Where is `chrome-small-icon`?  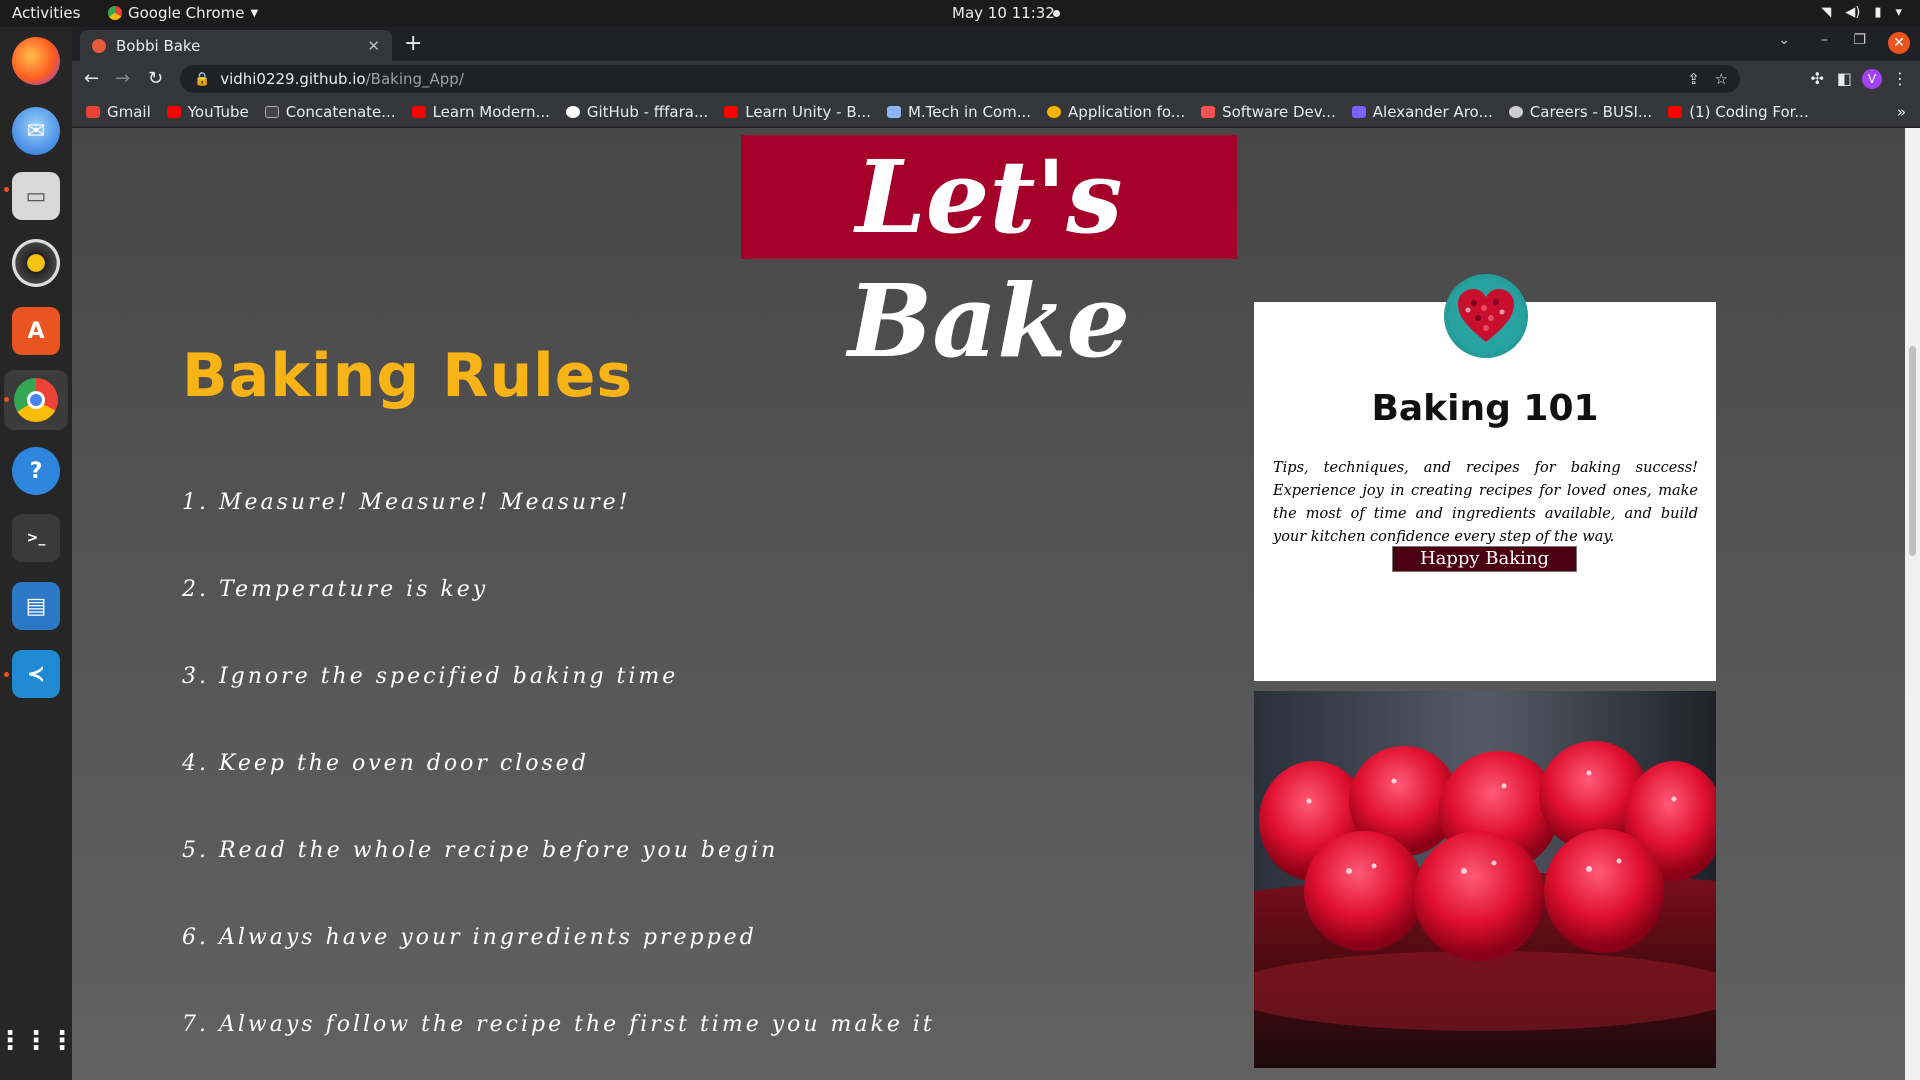 chrome-small-icon is located at coordinates (115, 13).